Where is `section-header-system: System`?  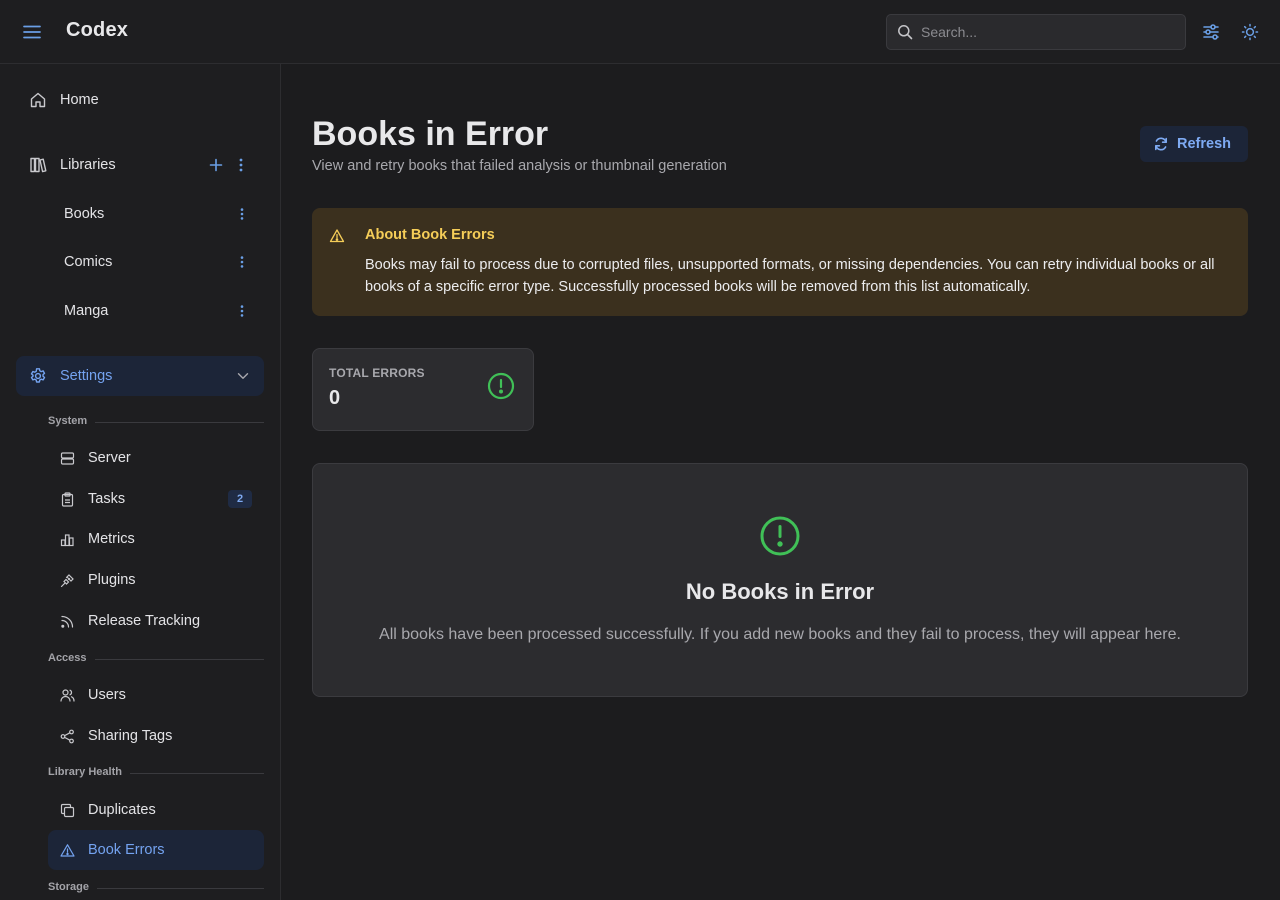
section-header-system: System is located at coordinates (156, 422).